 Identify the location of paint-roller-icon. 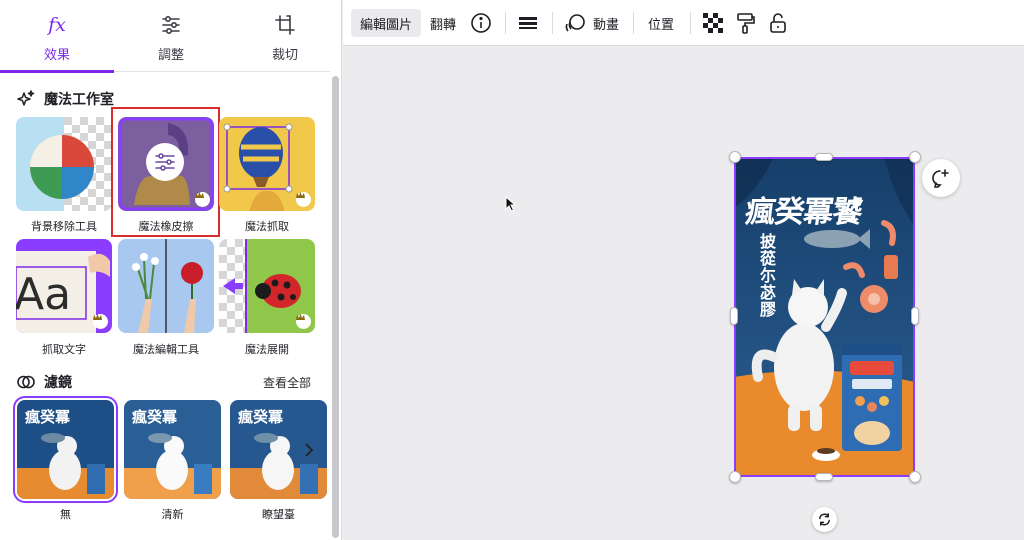
(746, 23).